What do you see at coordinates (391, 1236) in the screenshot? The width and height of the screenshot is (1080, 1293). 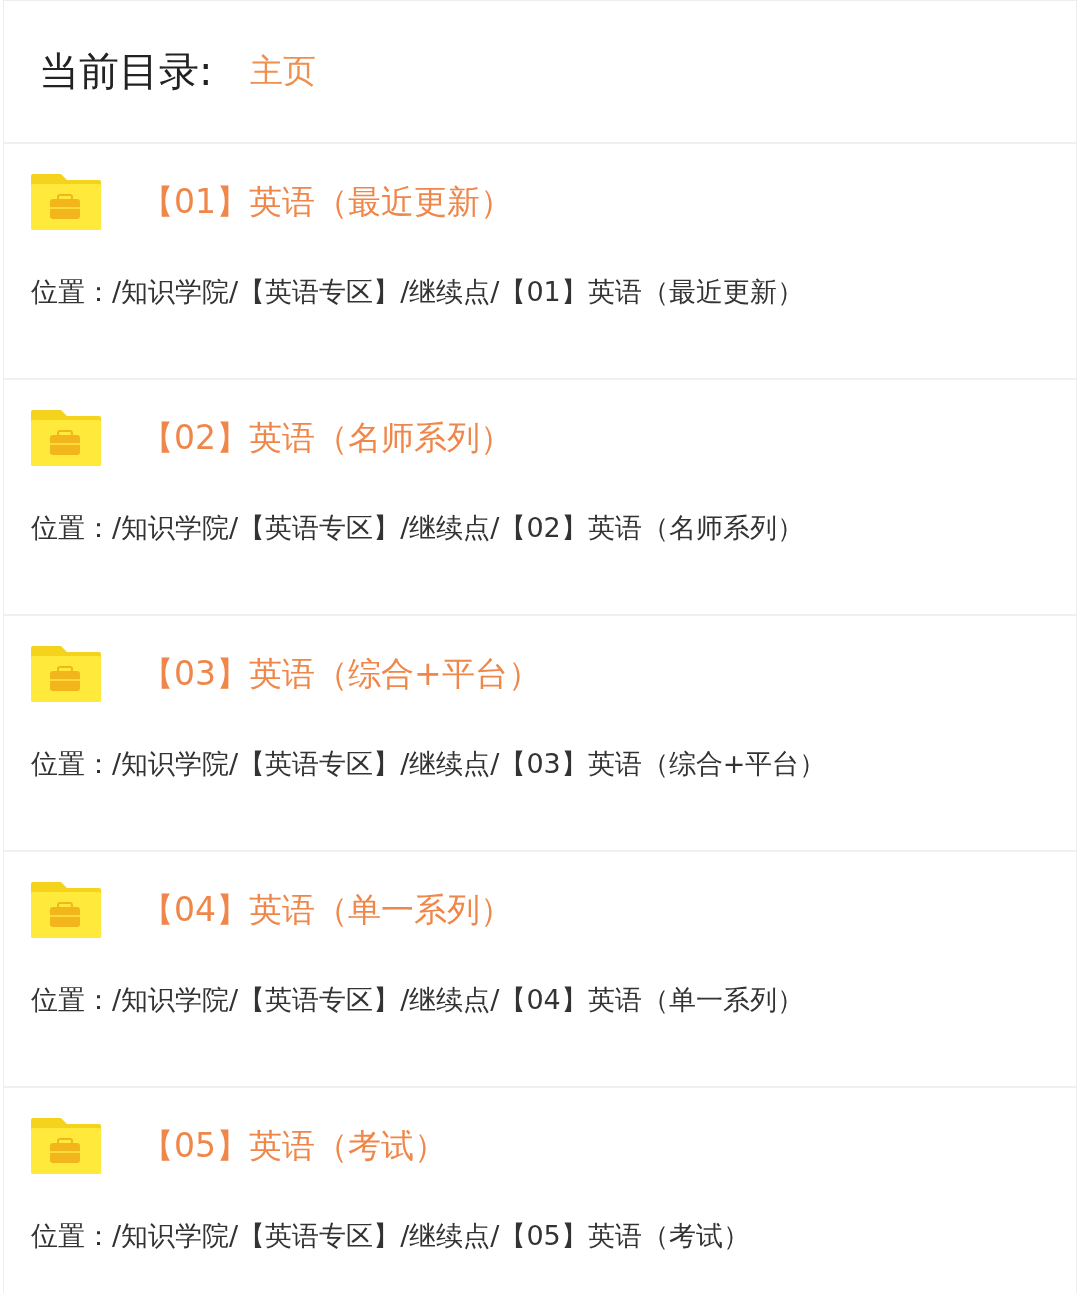 I see `folder-path: 位置：/知识学院/【英语专区】/继续点/【05】英语（考试）` at bounding box center [391, 1236].